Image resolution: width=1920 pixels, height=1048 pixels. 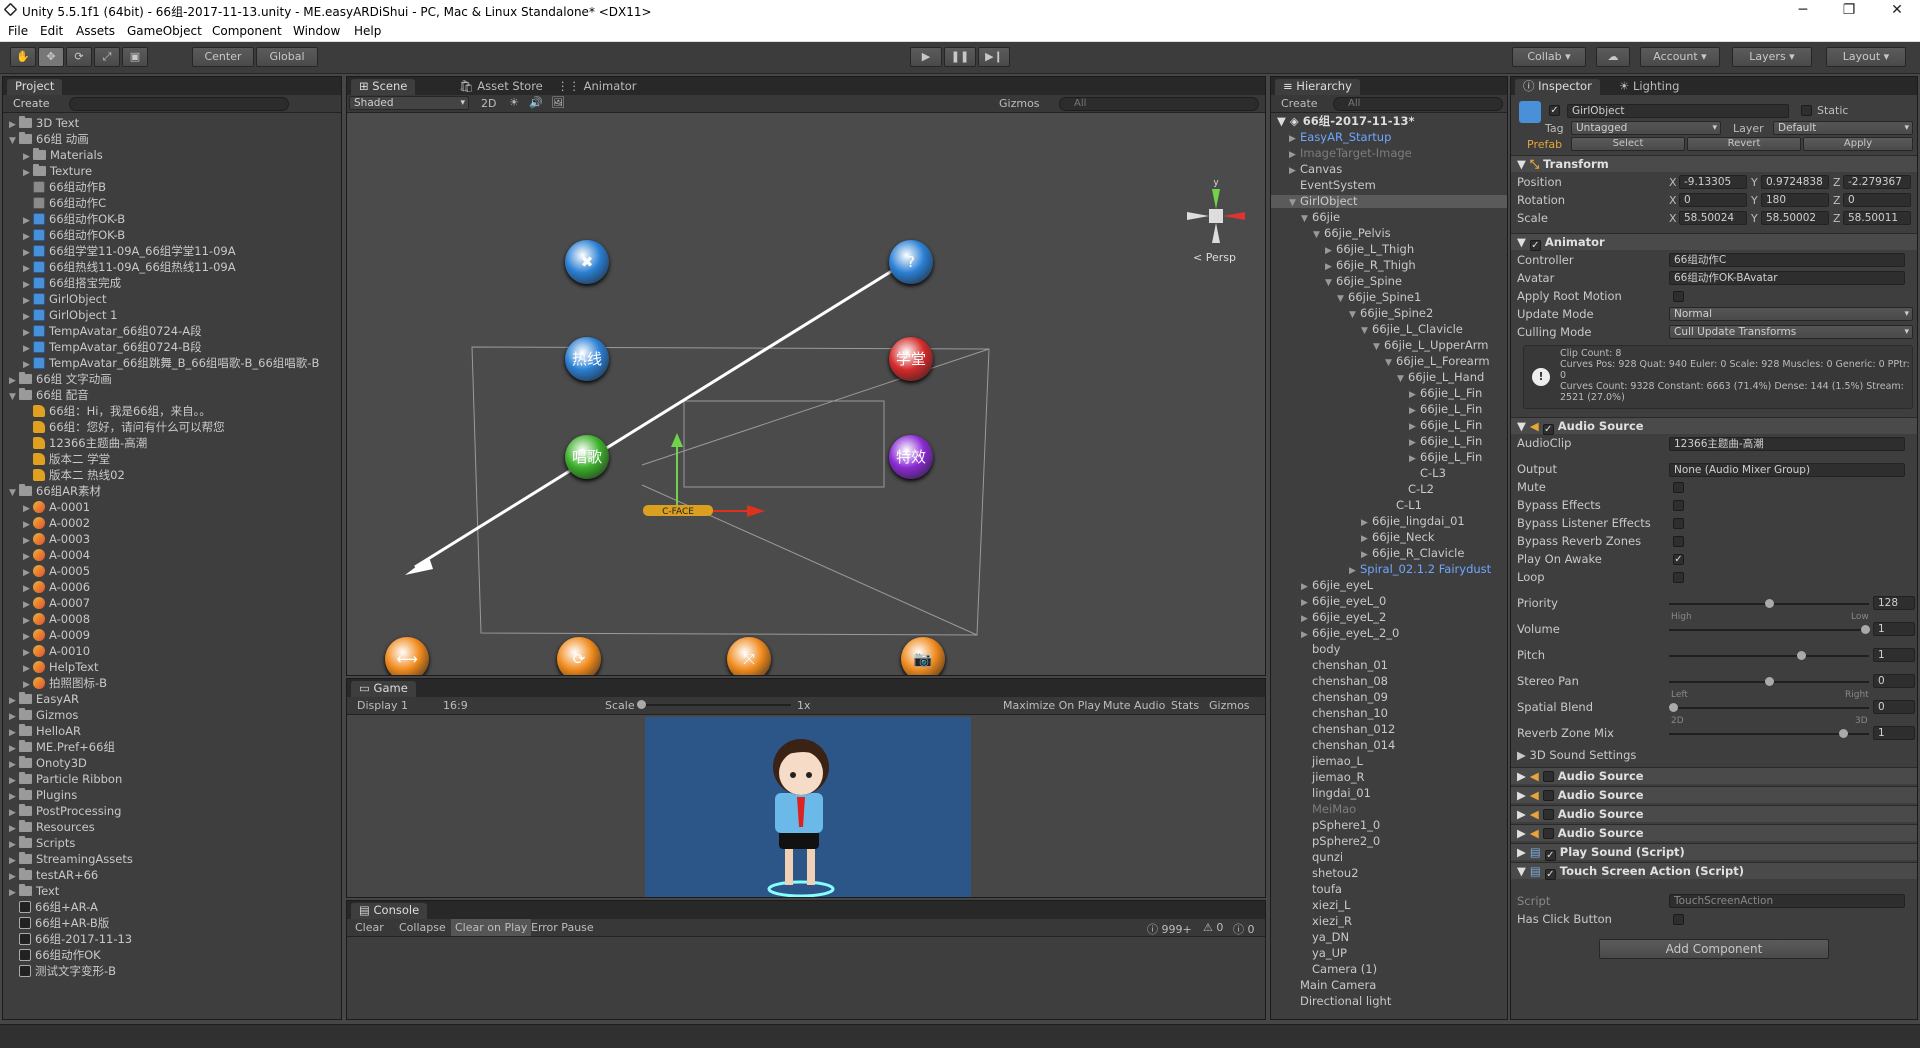 I want to click on project-item: ▶ Particle Ribbon, so click(x=65, y=779).